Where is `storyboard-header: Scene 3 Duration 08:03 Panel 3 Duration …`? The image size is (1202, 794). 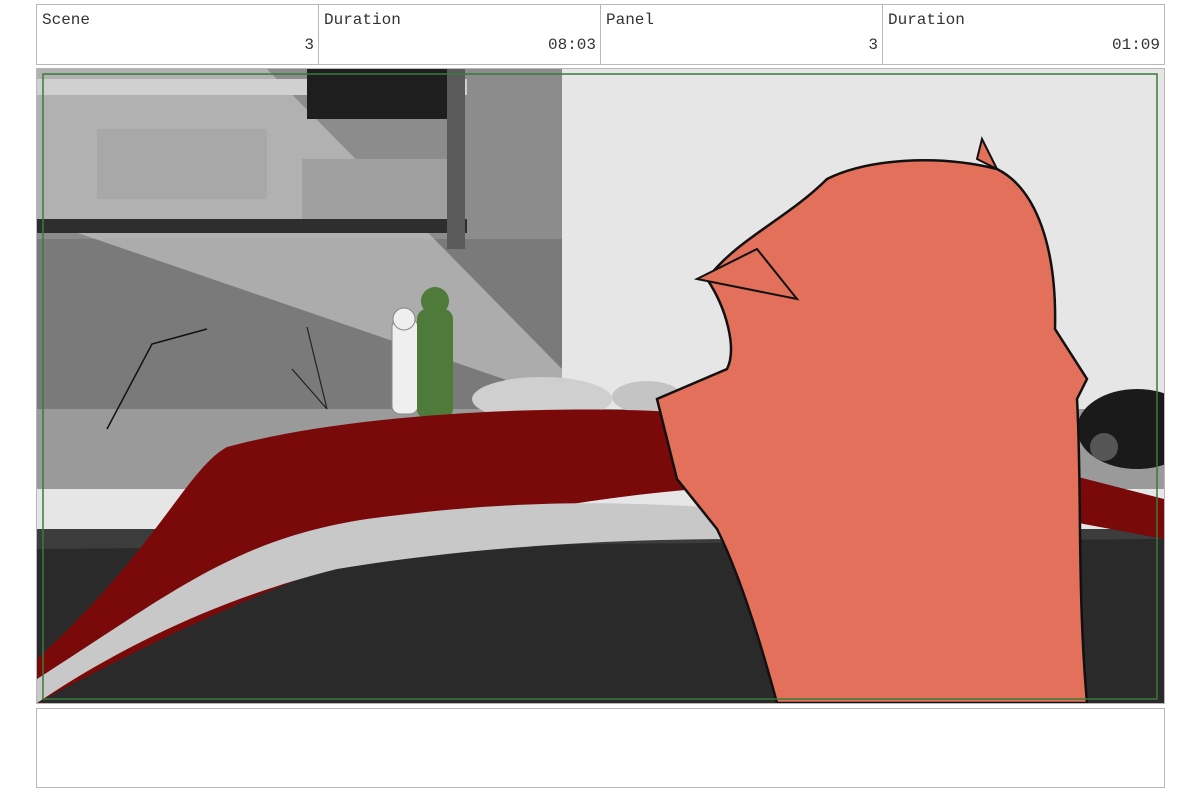
storyboard-header: Scene 3 Duration 08:03 Panel 3 Duration … is located at coordinates (600, 34).